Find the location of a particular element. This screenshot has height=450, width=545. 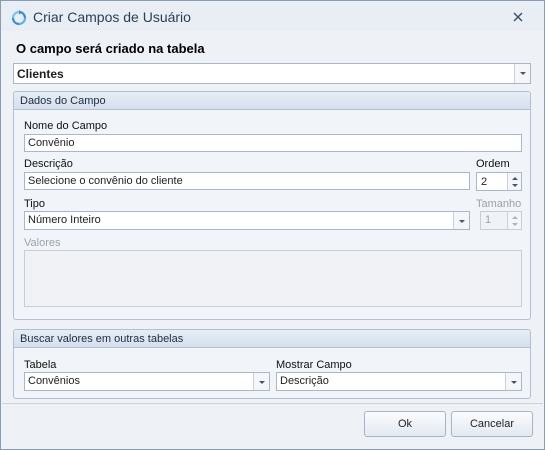

field-name-label: Nome do Campo is located at coordinates (66, 126).